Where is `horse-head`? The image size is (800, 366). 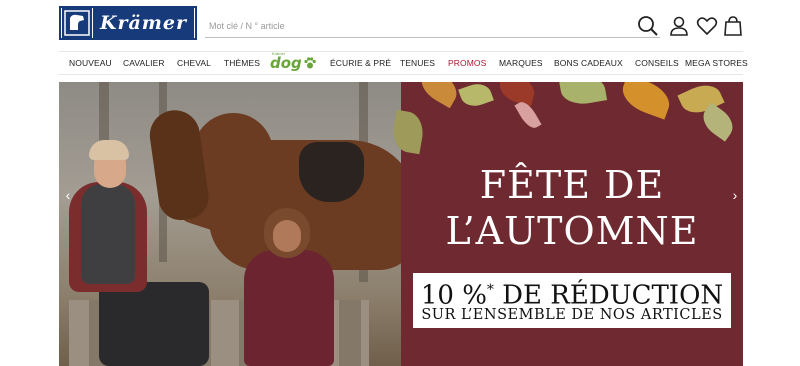 horse-head is located at coordinates (179, 165).